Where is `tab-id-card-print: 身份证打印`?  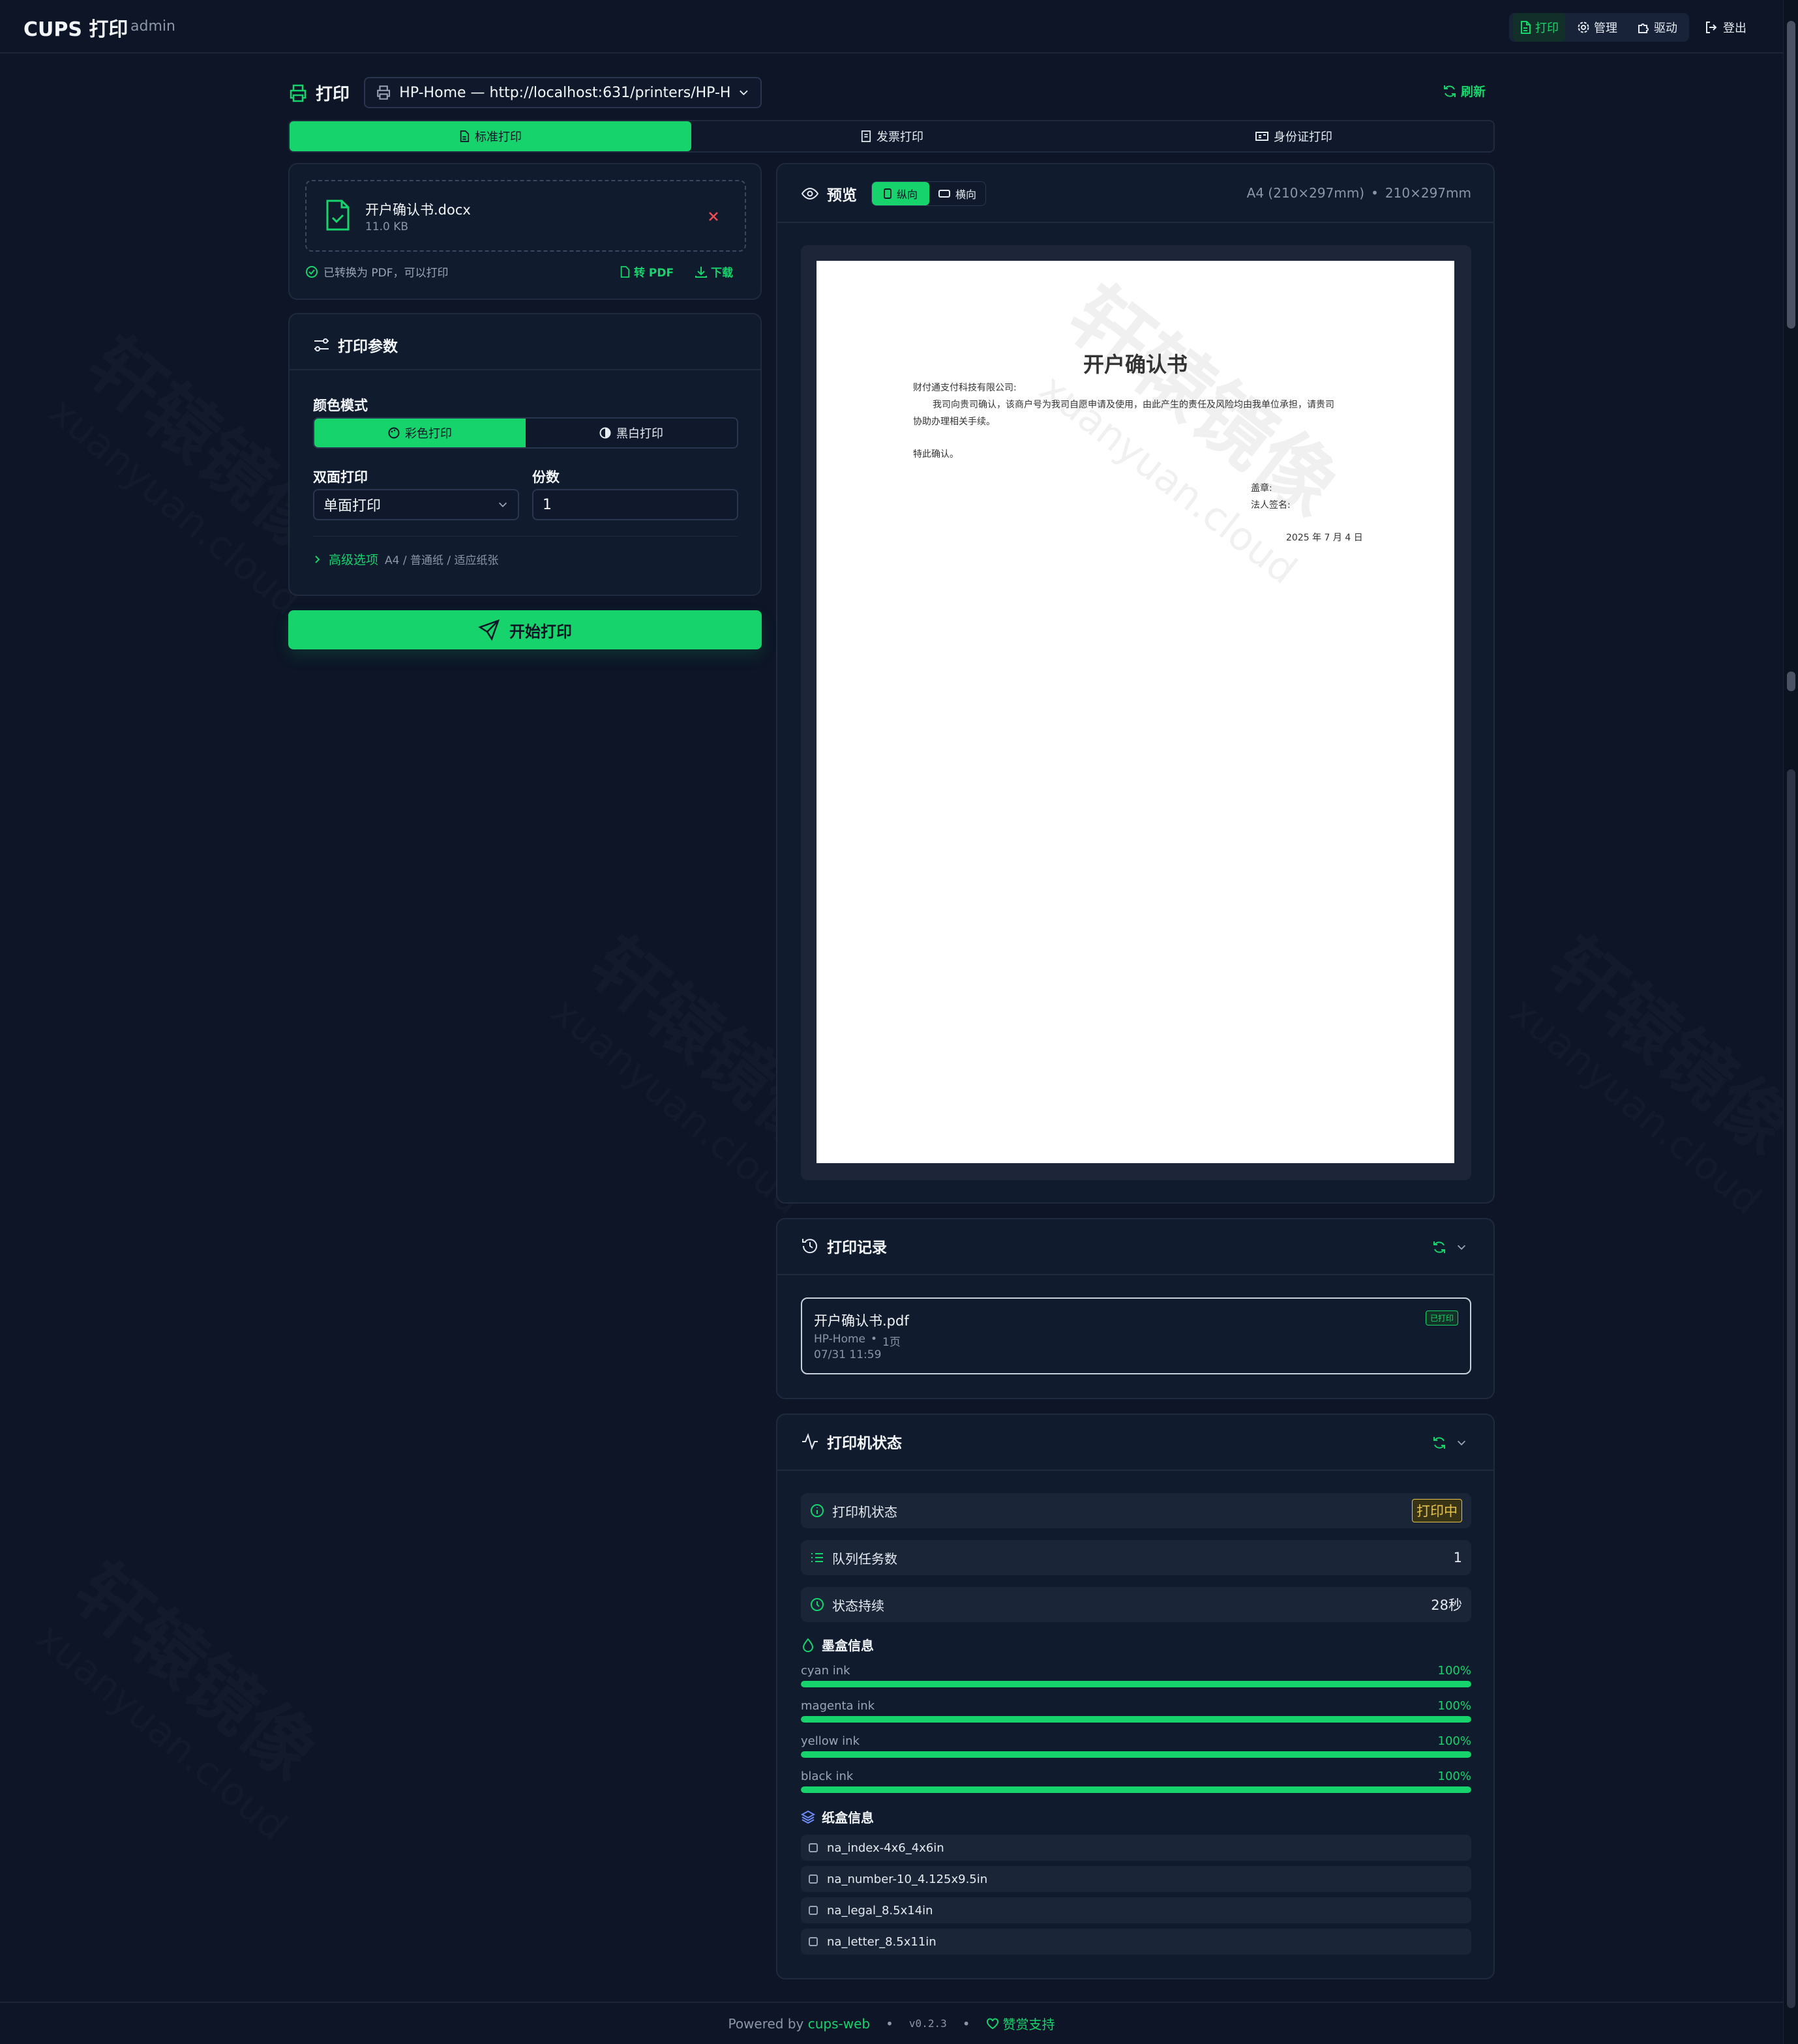 tab-id-card-print: 身份证打印 is located at coordinates (1294, 136).